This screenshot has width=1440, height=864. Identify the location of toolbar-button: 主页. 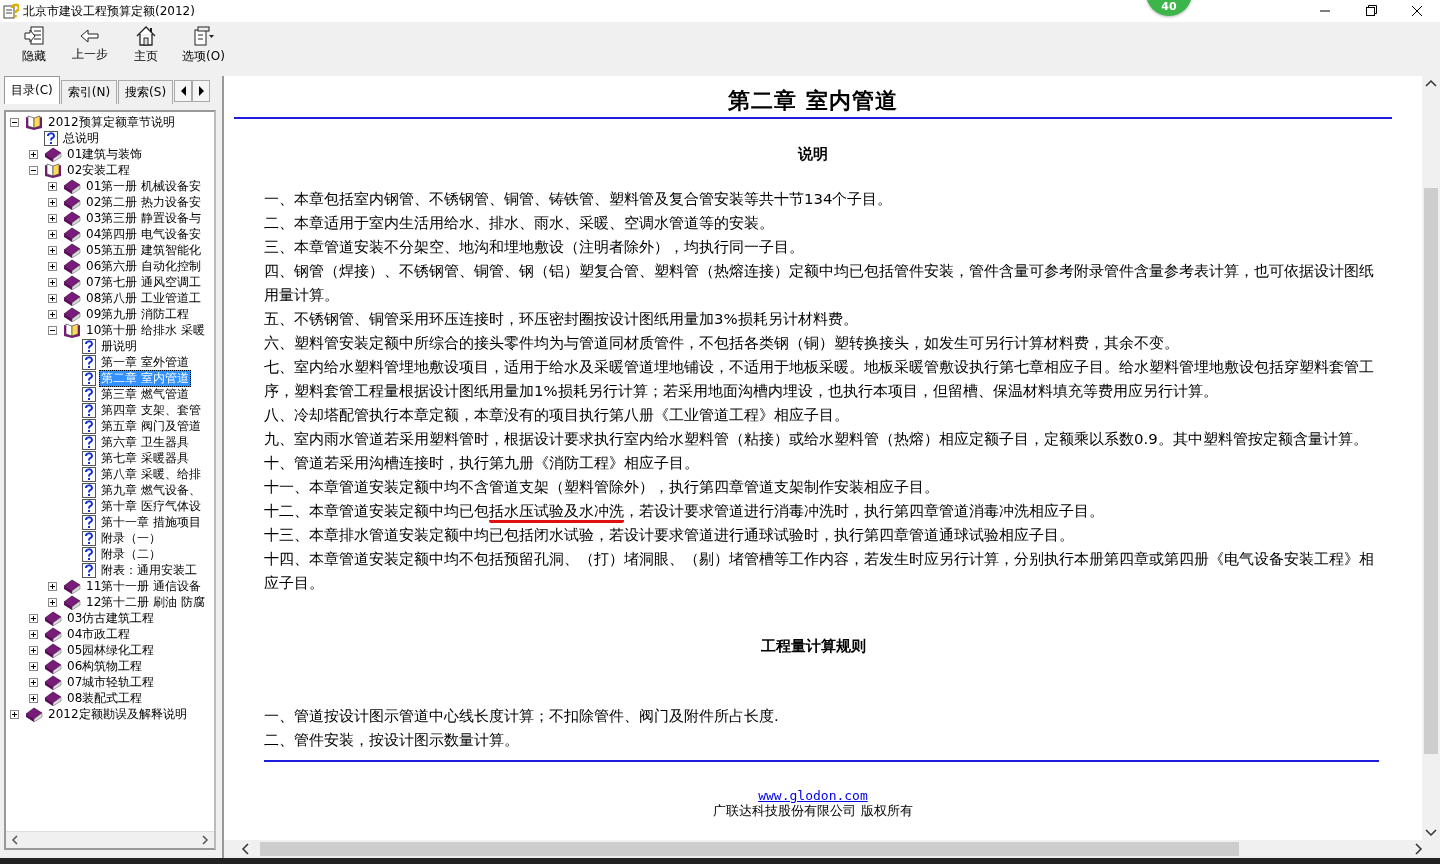
(146, 45).